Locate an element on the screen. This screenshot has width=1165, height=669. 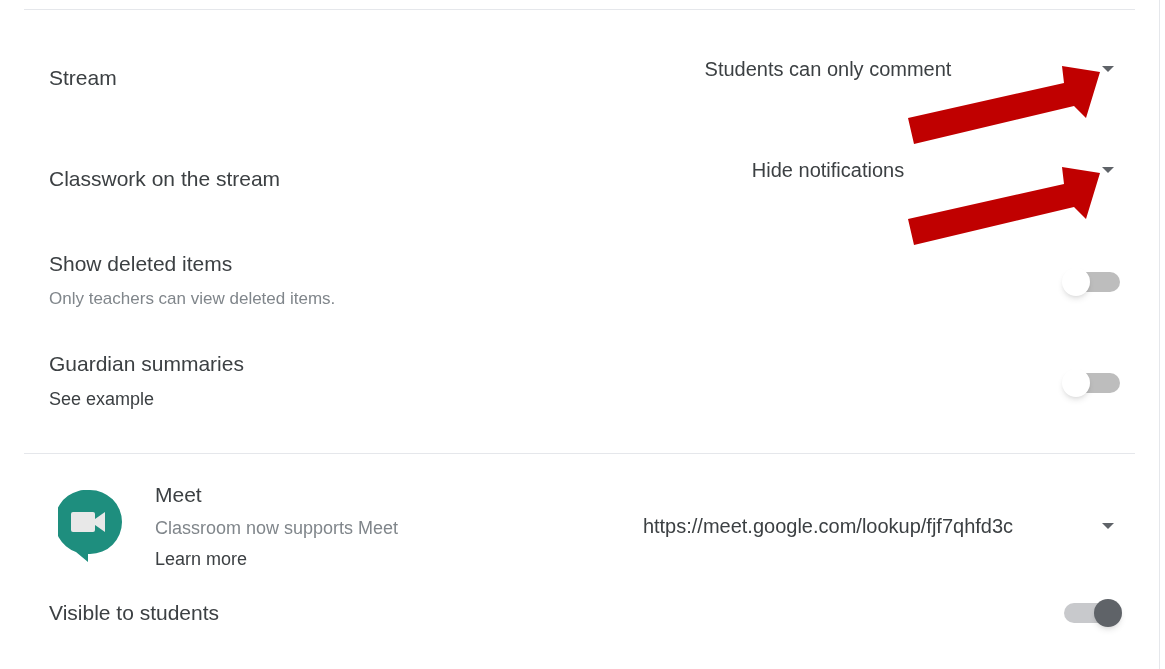
setting-label: Guardian summaries is located at coordinates (146, 364).